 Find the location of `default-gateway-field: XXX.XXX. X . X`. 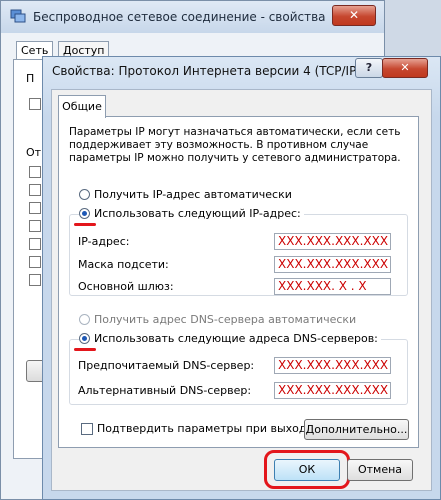

default-gateway-field: XXX.XXX. X . X is located at coordinates (332, 286).